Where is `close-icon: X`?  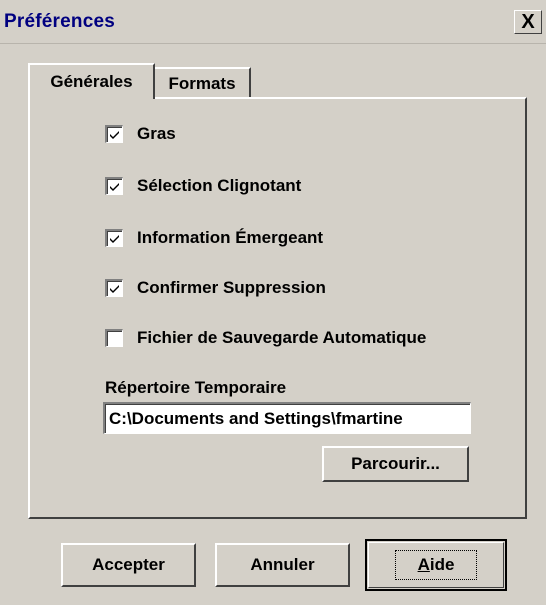
close-icon: X is located at coordinates (528, 22).